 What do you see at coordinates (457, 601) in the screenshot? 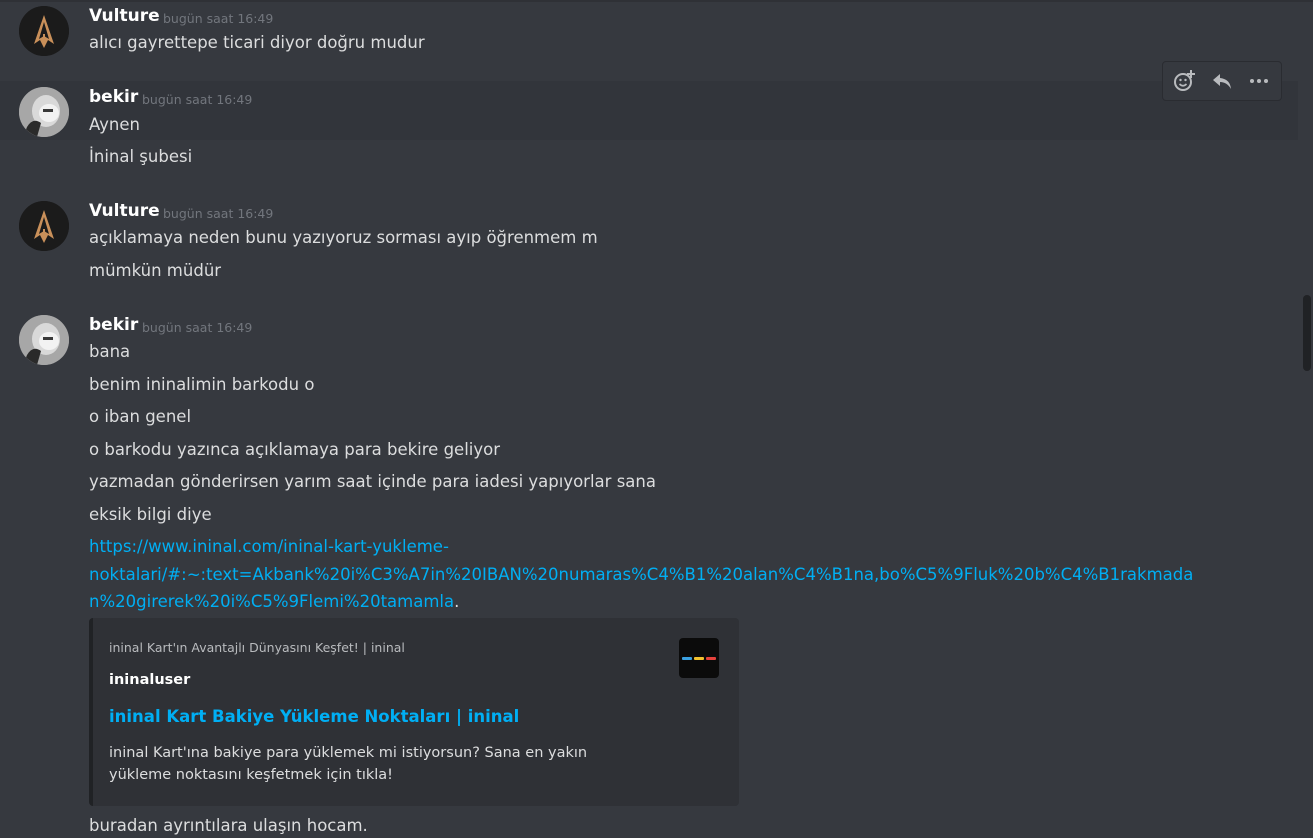
I see `link-trailing-punctuation: .` at bounding box center [457, 601].